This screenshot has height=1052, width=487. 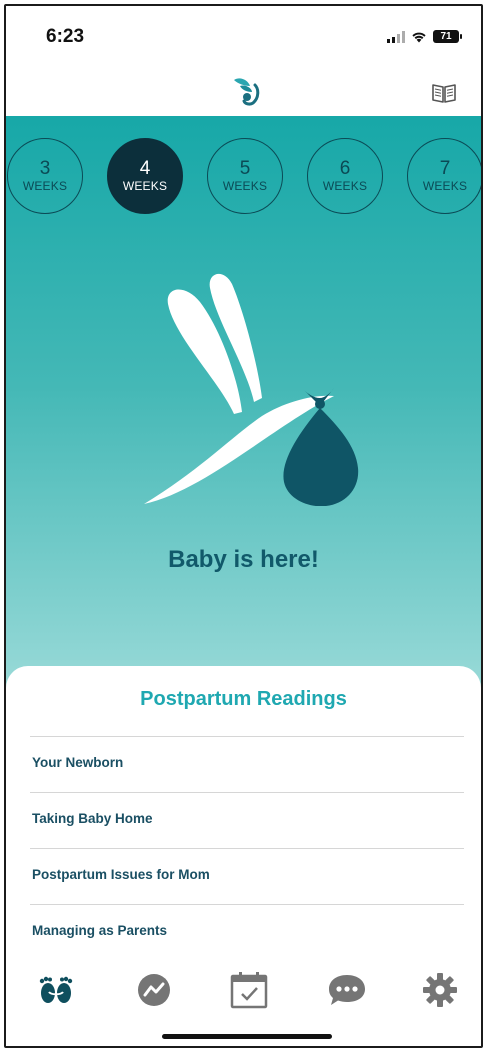 I want to click on tab-settings, so click(x=440, y=990).